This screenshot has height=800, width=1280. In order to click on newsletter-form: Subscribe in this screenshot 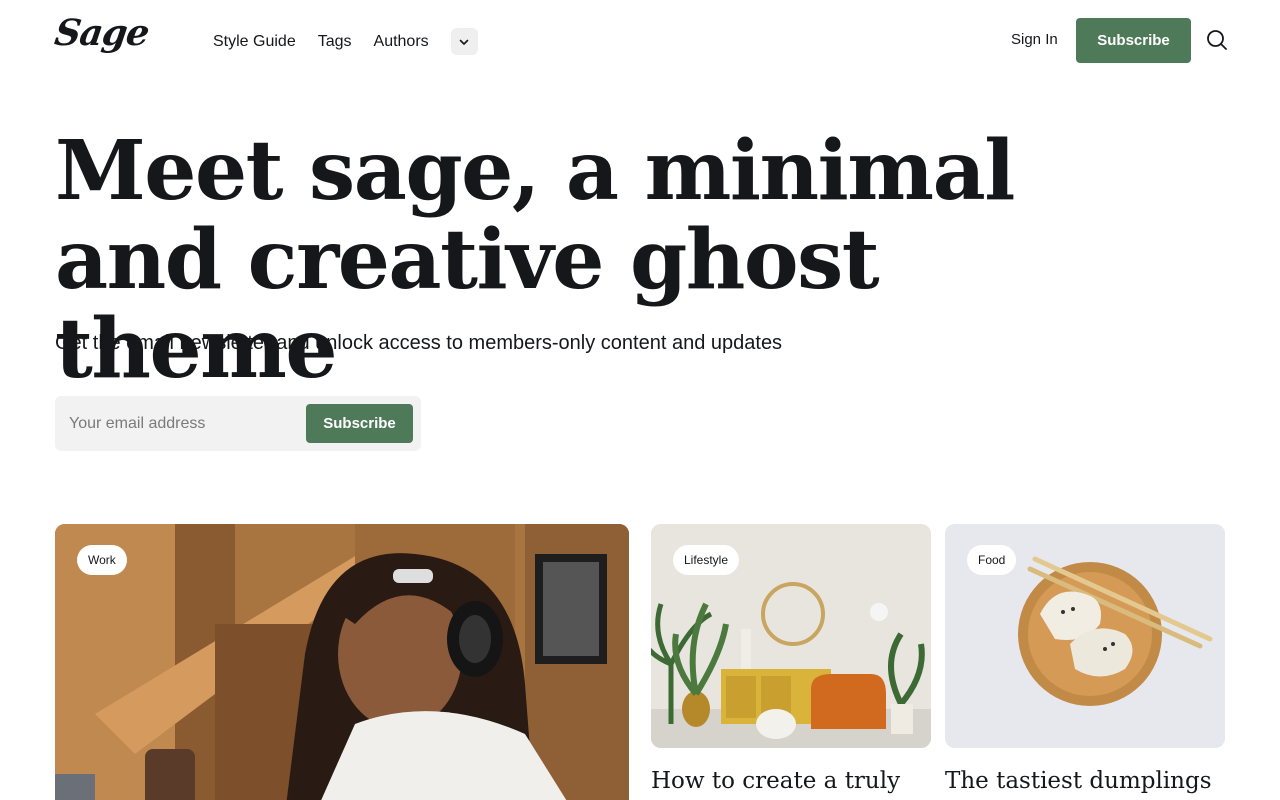, I will do `click(238, 423)`.